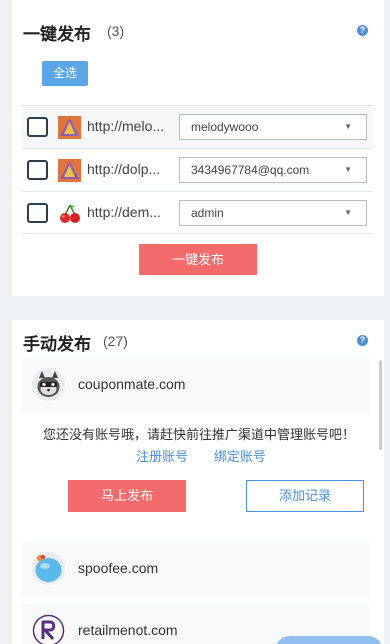 The height and width of the screenshot is (644, 390). What do you see at coordinates (118, 568) in the screenshot?
I see `site-name: spoofee.com` at bounding box center [118, 568].